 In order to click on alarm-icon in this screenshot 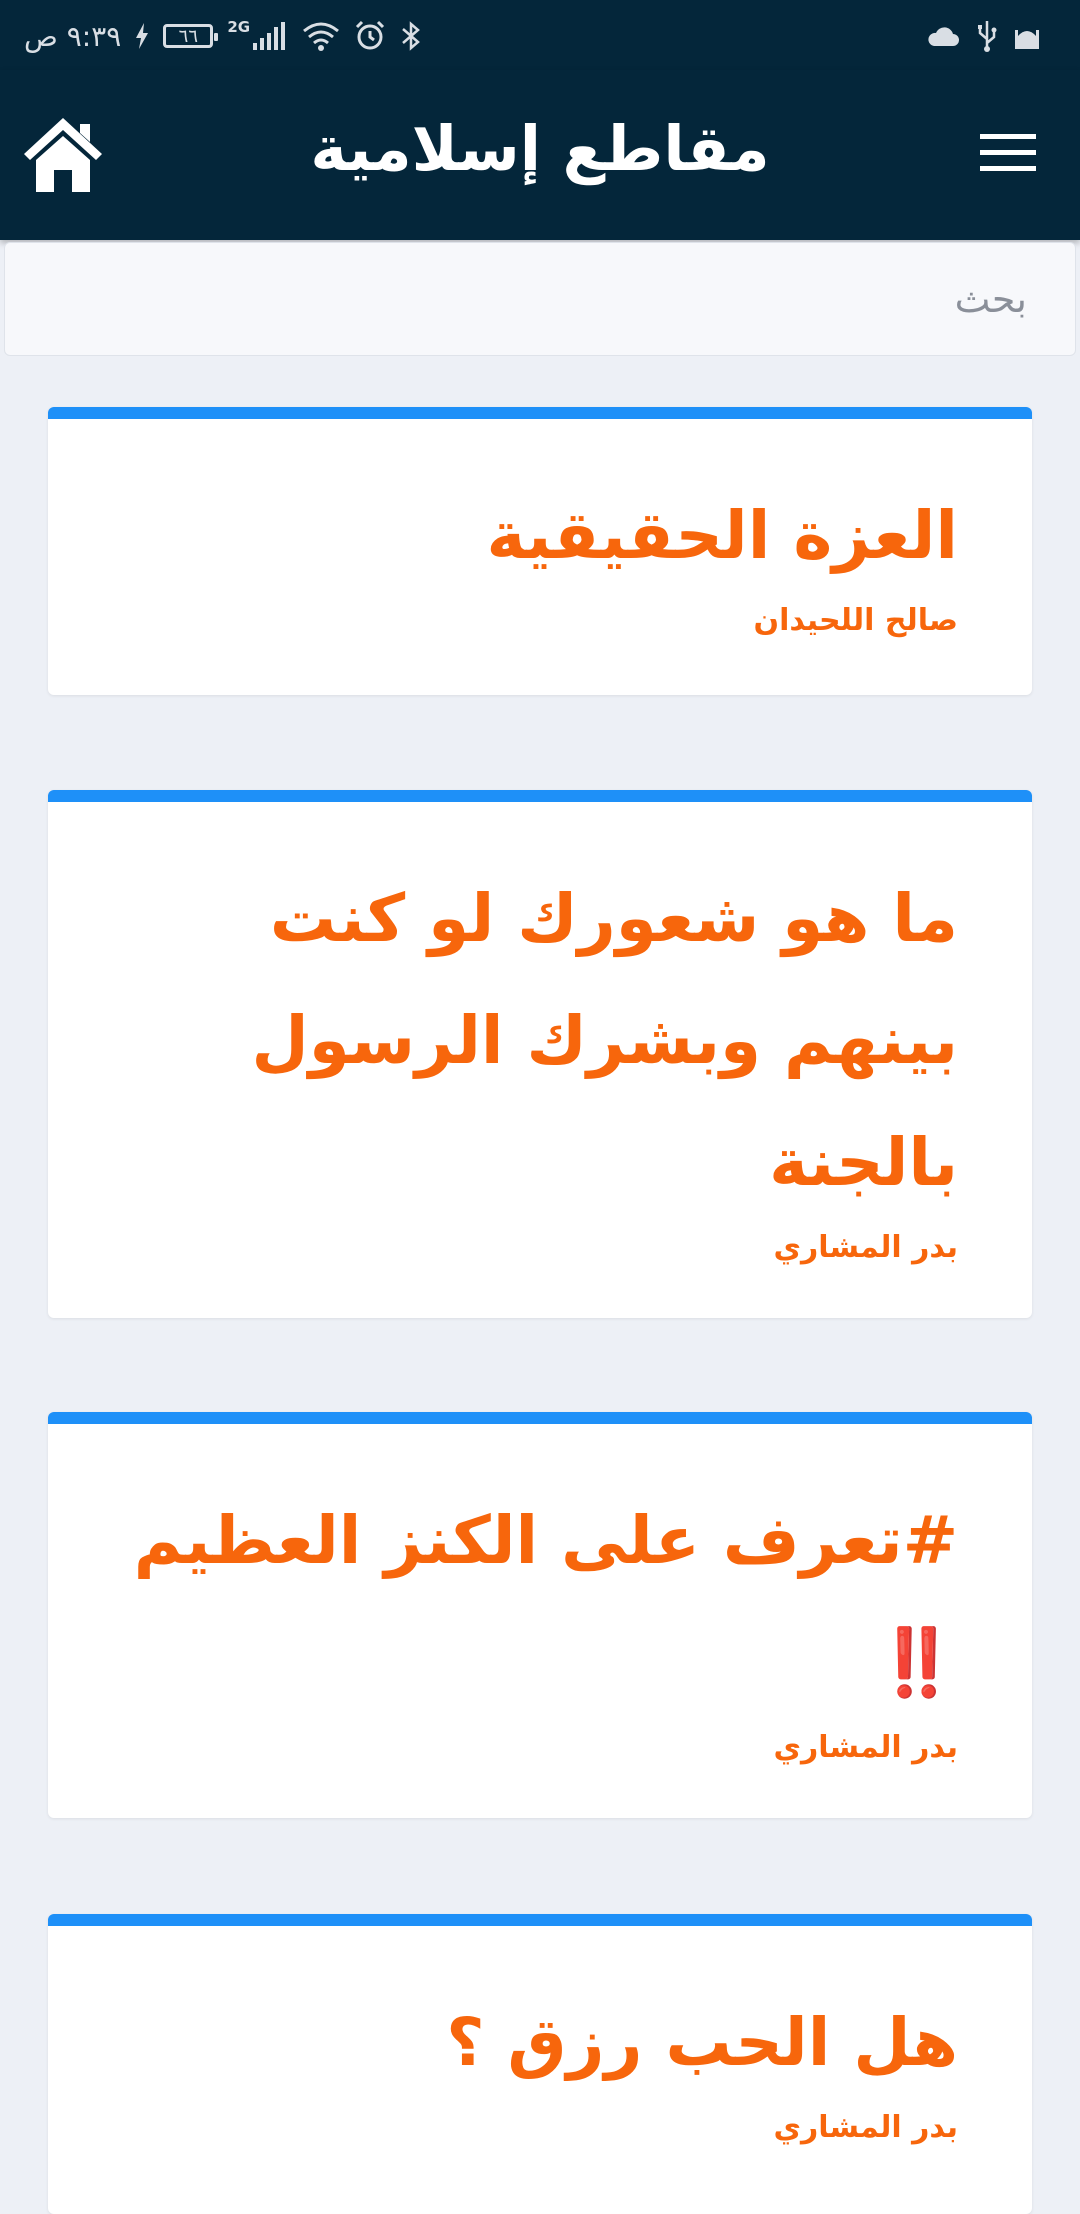, I will do `click(370, 35)`.